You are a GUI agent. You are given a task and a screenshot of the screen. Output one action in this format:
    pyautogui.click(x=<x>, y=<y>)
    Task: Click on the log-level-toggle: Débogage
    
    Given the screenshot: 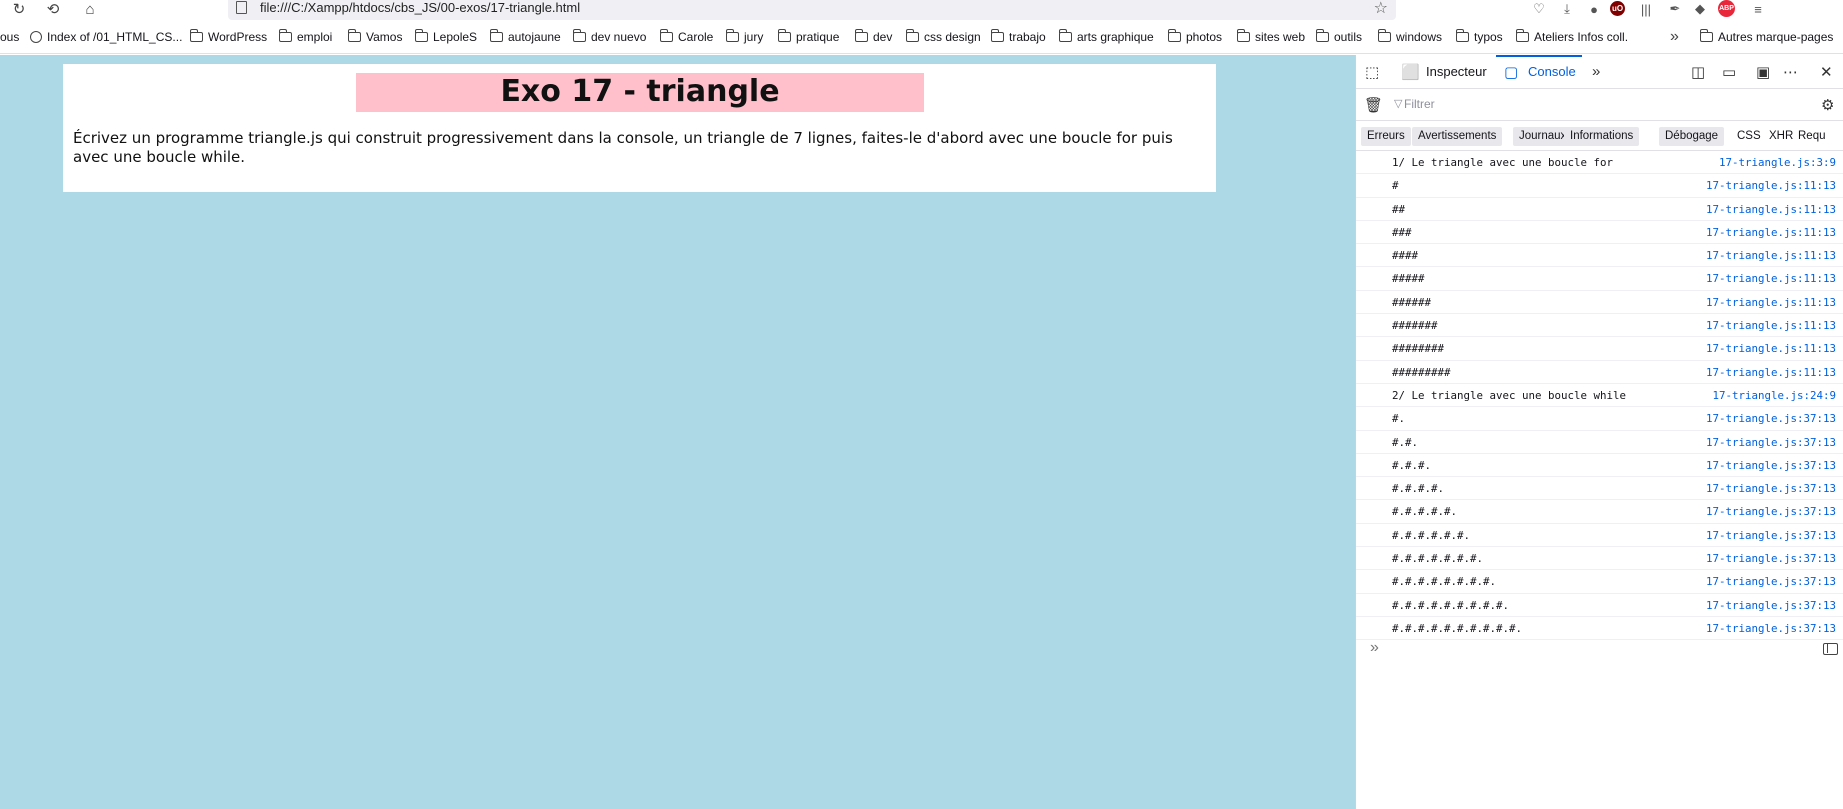 What is the action you would take?
    pyautogui.click(x=1692, y=136)
    